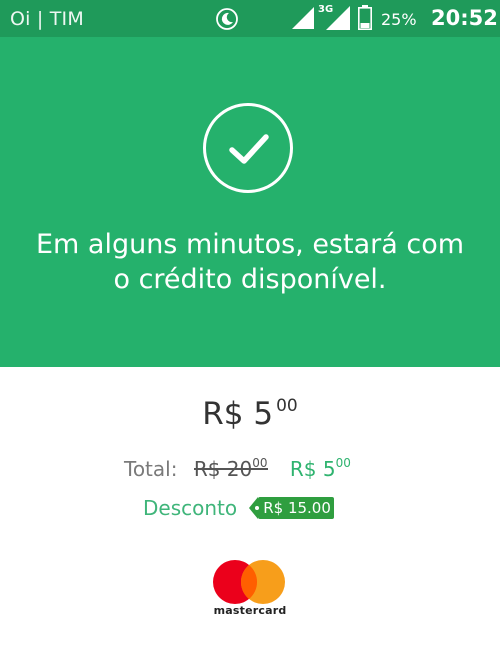  What do you see at coordinates (250, 610) in the screenshot?
I see `card-brand-label: mastercard` at bounding box center [250, 610].